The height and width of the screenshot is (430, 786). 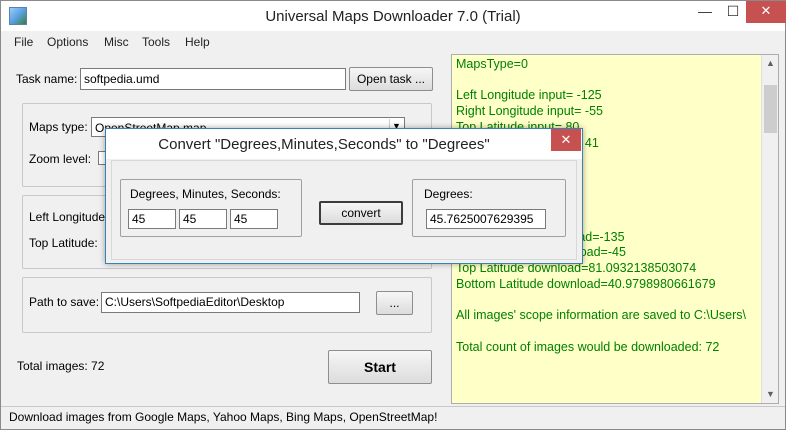 What do you see at coordinates (67, 42) in the screenshot?
I see `menu-options: Options` at bounding box center [67, 42].